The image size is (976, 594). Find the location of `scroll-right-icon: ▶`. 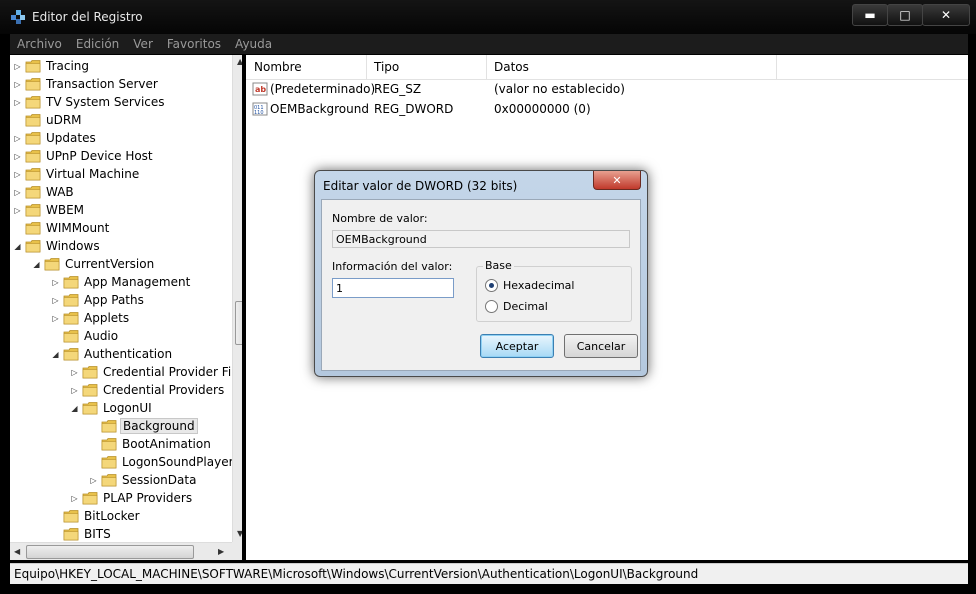

scroll-right-icon: ▶ is located at coordinates (221, 551).